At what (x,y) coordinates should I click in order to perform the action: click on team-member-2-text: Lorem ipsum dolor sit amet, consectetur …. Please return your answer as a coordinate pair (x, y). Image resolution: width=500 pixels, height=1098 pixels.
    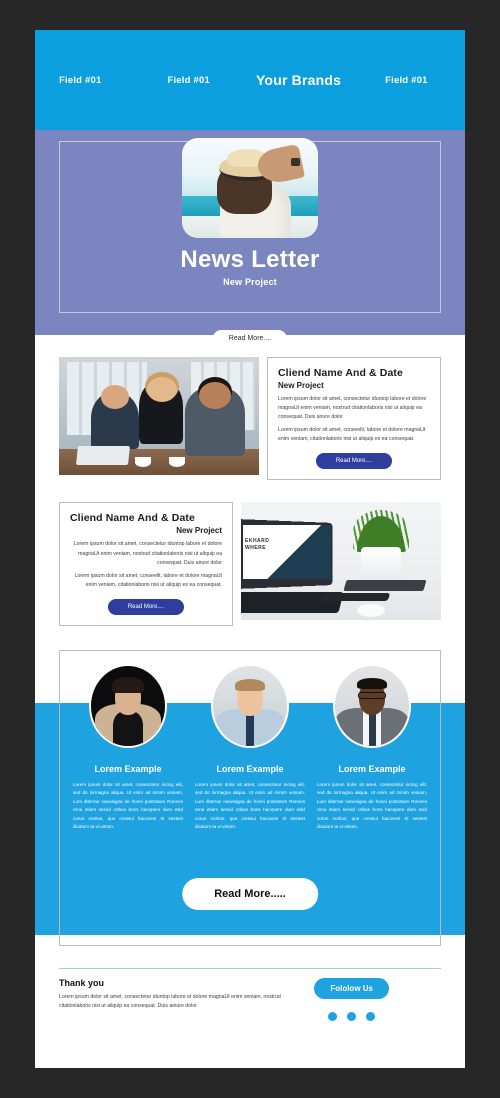
    Looking at the image, I should click on (250, 805).